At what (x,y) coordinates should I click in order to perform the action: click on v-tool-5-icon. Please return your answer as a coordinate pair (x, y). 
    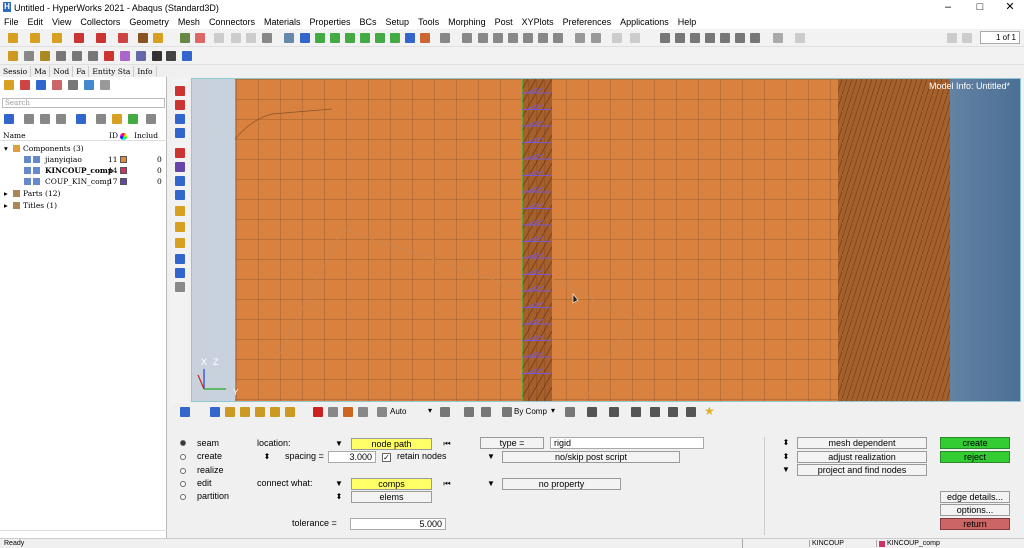
    Looking at the image, I should click on (180, 153).